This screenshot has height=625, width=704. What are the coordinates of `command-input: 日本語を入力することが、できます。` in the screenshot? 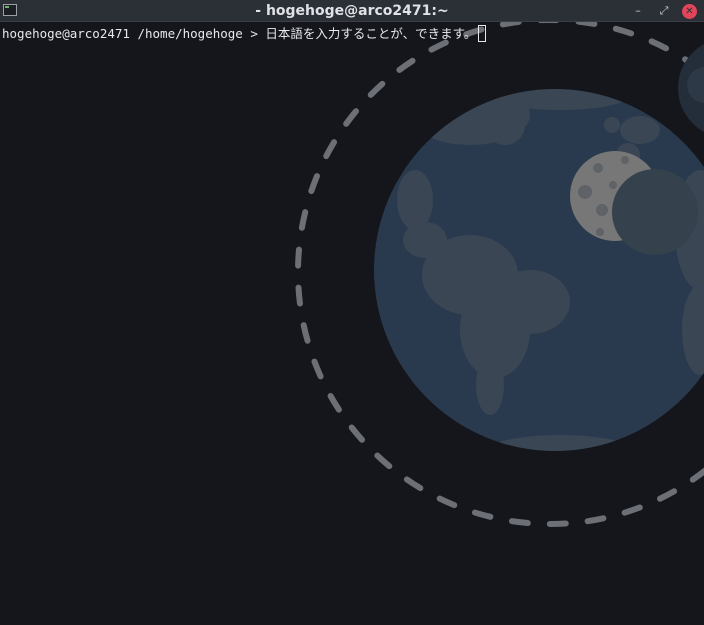 It's located at (370, 33).